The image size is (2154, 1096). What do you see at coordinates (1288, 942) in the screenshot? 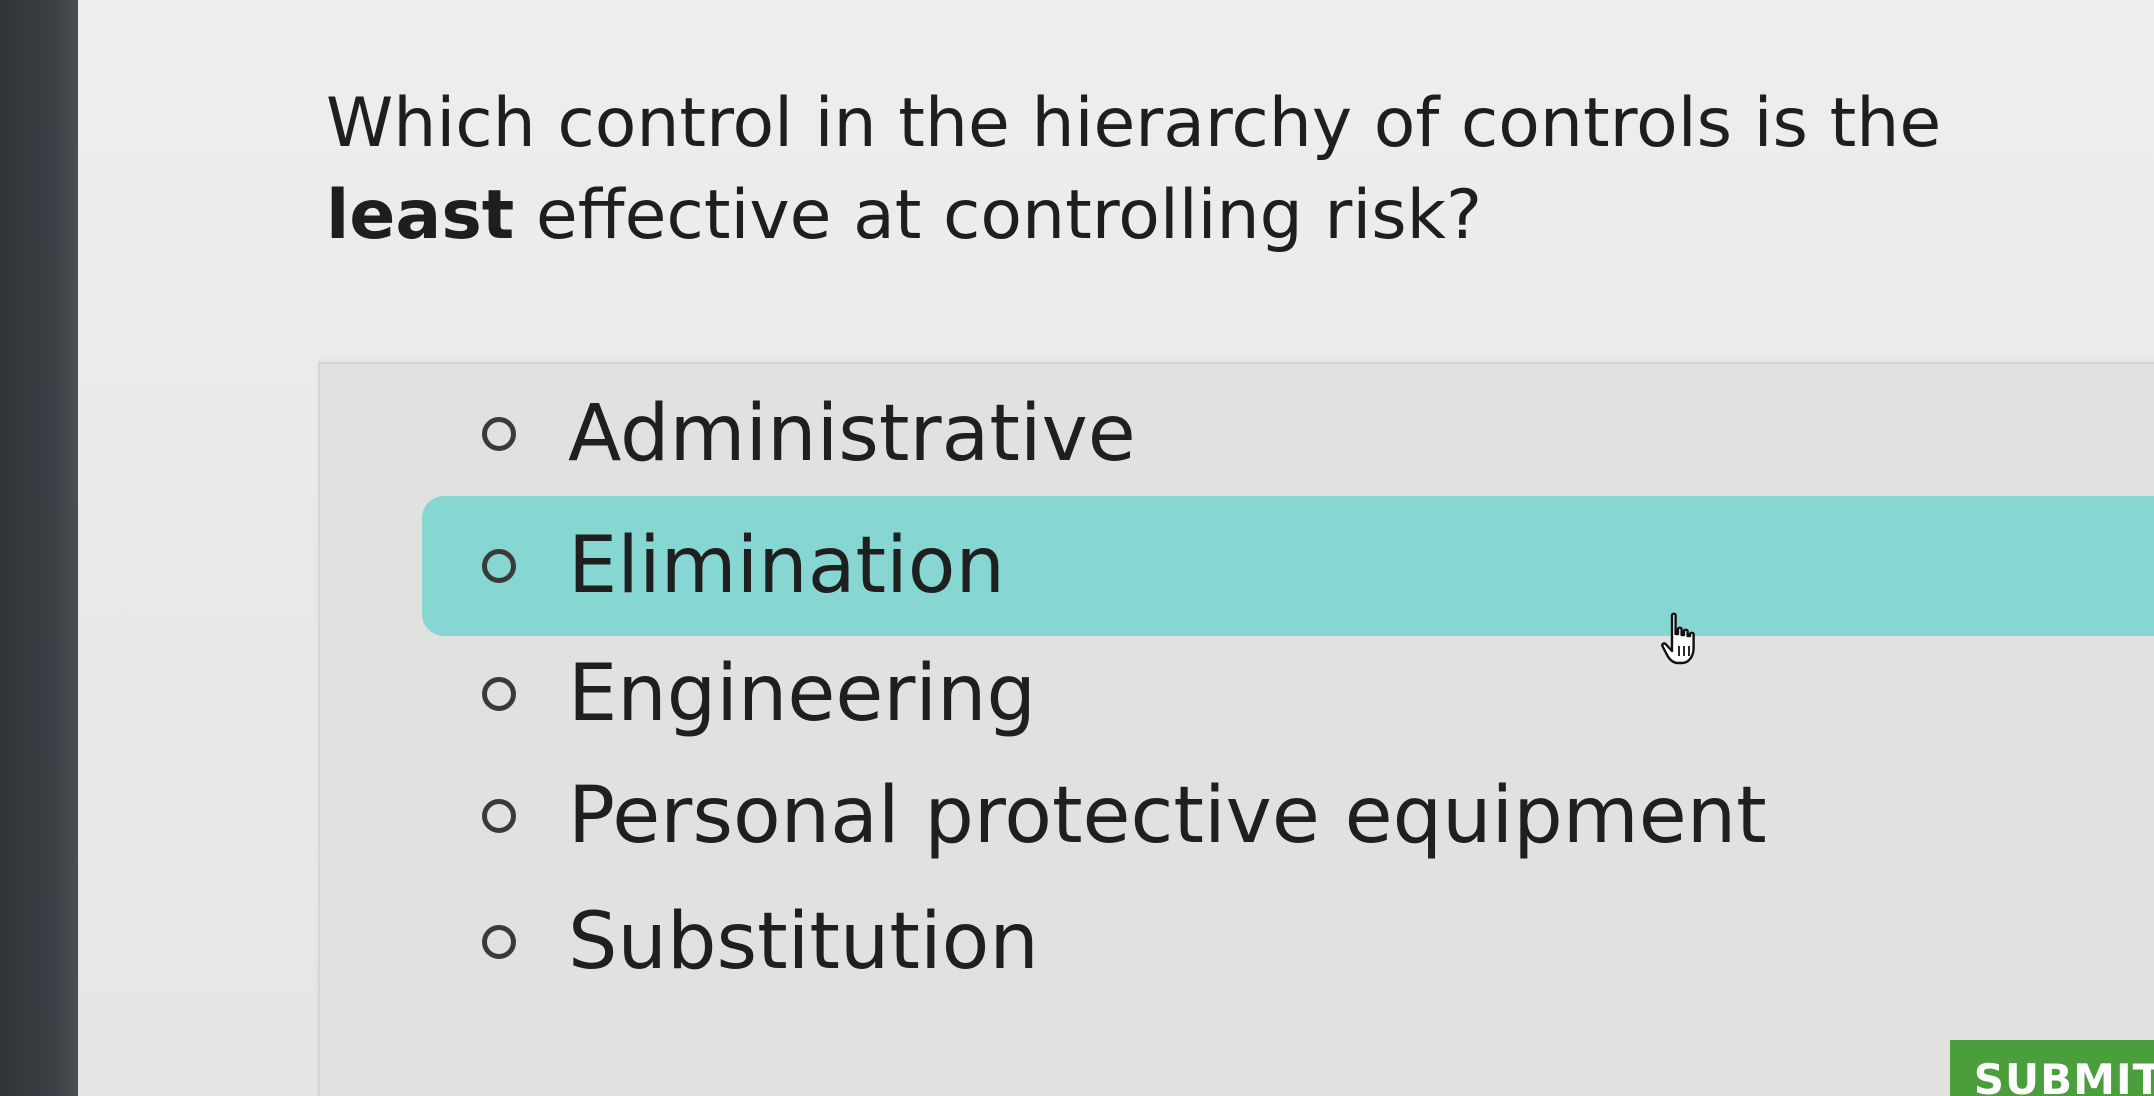
I see `option-substitution: Substitution` at bounding box center [1288, 942].